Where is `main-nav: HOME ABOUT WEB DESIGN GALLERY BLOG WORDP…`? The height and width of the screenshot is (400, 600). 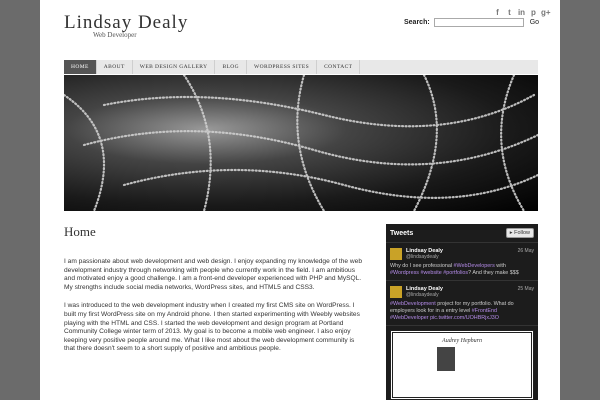 main-nav: HOME ABOUT WEB DESIGN GALLERY BLOG WORDP… is located at coordinates (301, 67).